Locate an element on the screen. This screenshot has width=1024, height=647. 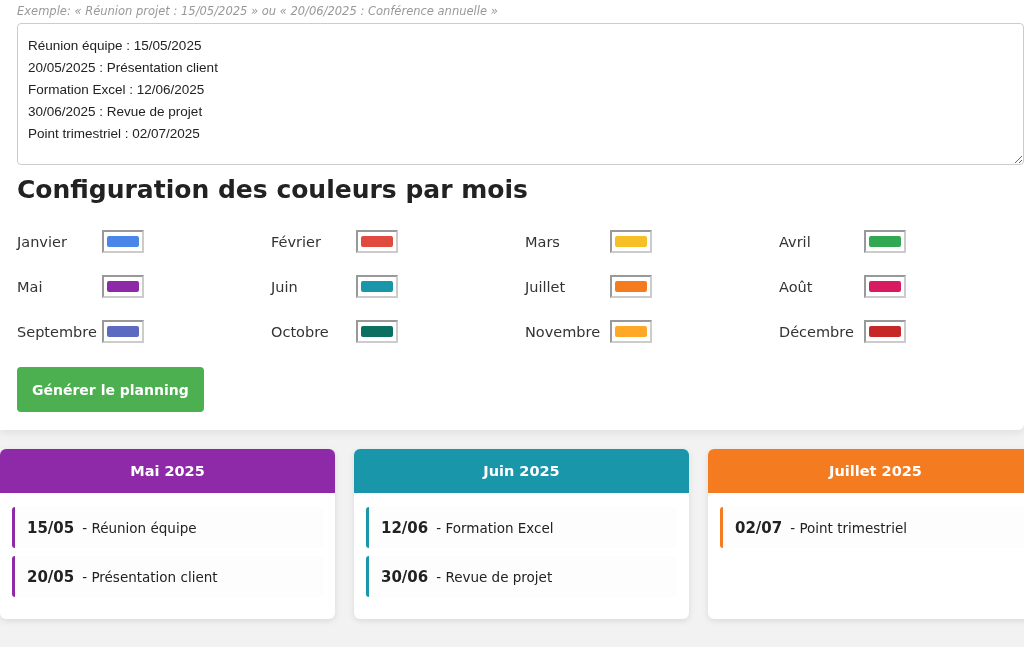
month-label: Juillet is located at coordinates (546, 286).